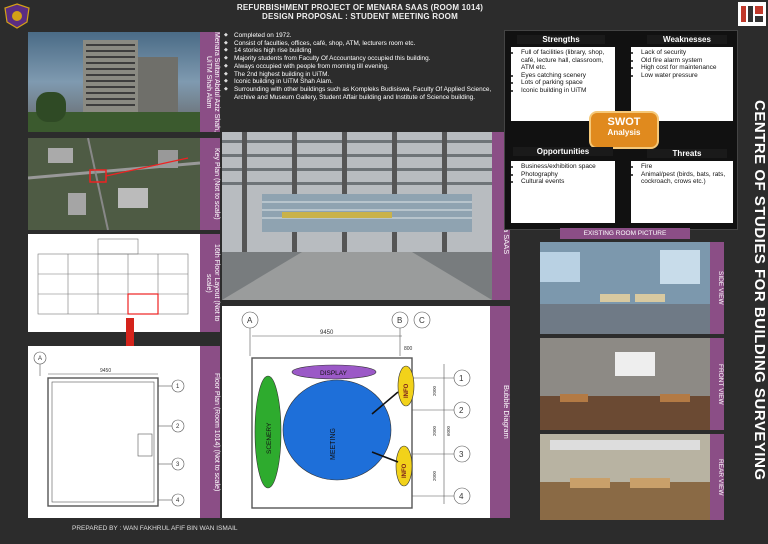 The height and width of the screenshot is (544, 768). Describe the element at coordinates (114, 432) in the screenshot. I see `floor-plan-drawing: A 9450 1 2 3 4` at that location.